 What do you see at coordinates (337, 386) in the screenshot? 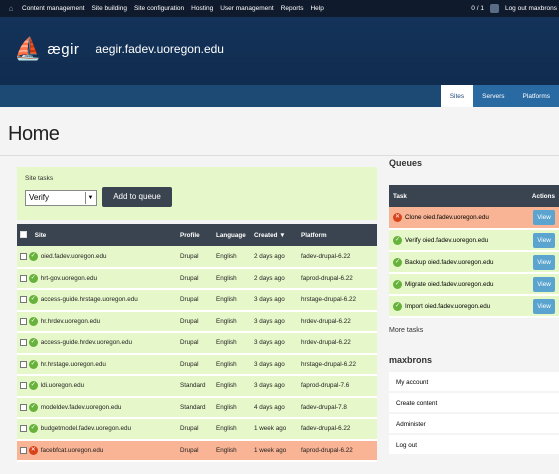
I see `platform-link: faprod-drupal-7.6` at bounding box center [337, 386].